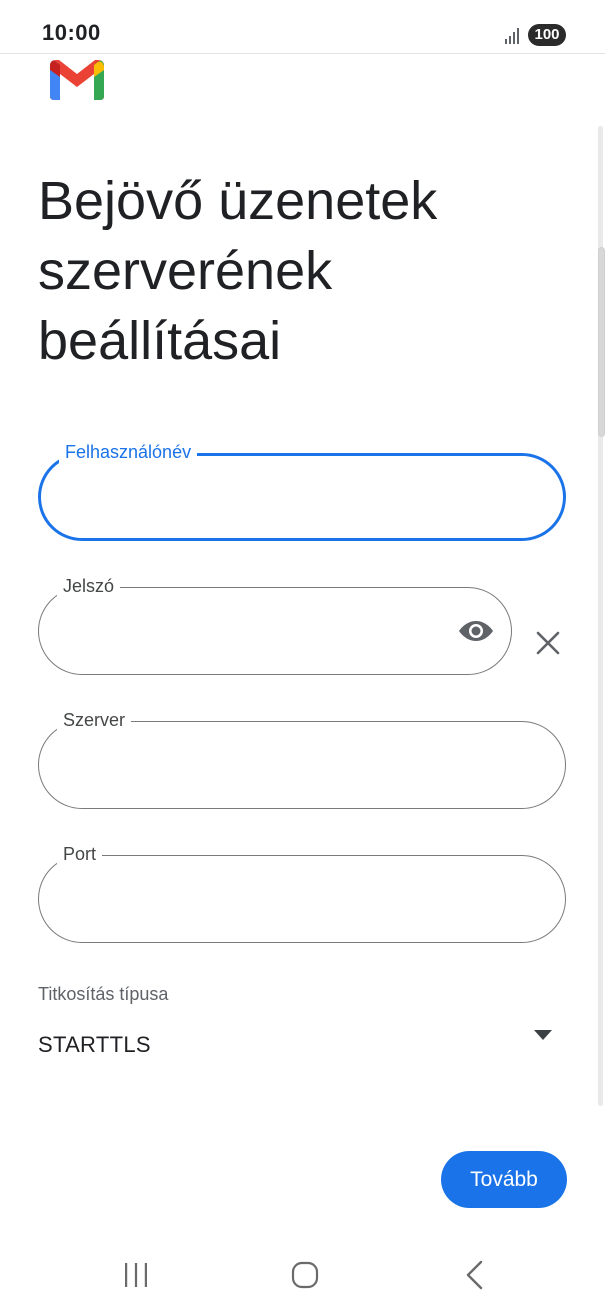 The height and width of the screenshot is (1312, 605). I want to click on signal-icon, so click(512, 36).